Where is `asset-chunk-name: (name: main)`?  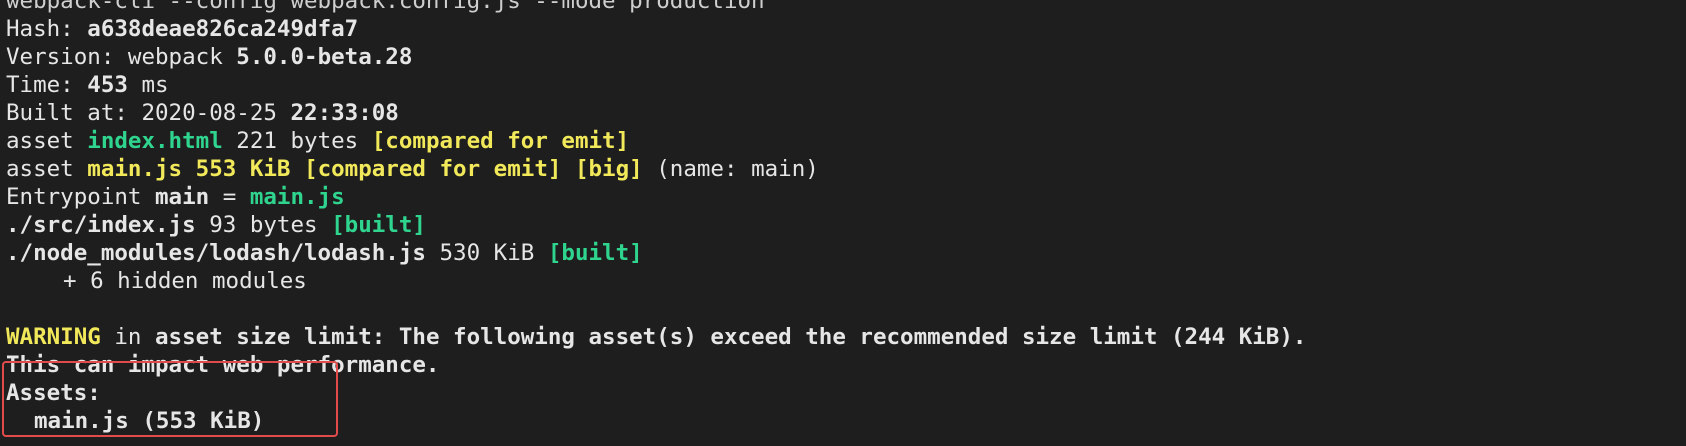
asset-chunk-name: (name: main) is located at coordinates (730, 169).